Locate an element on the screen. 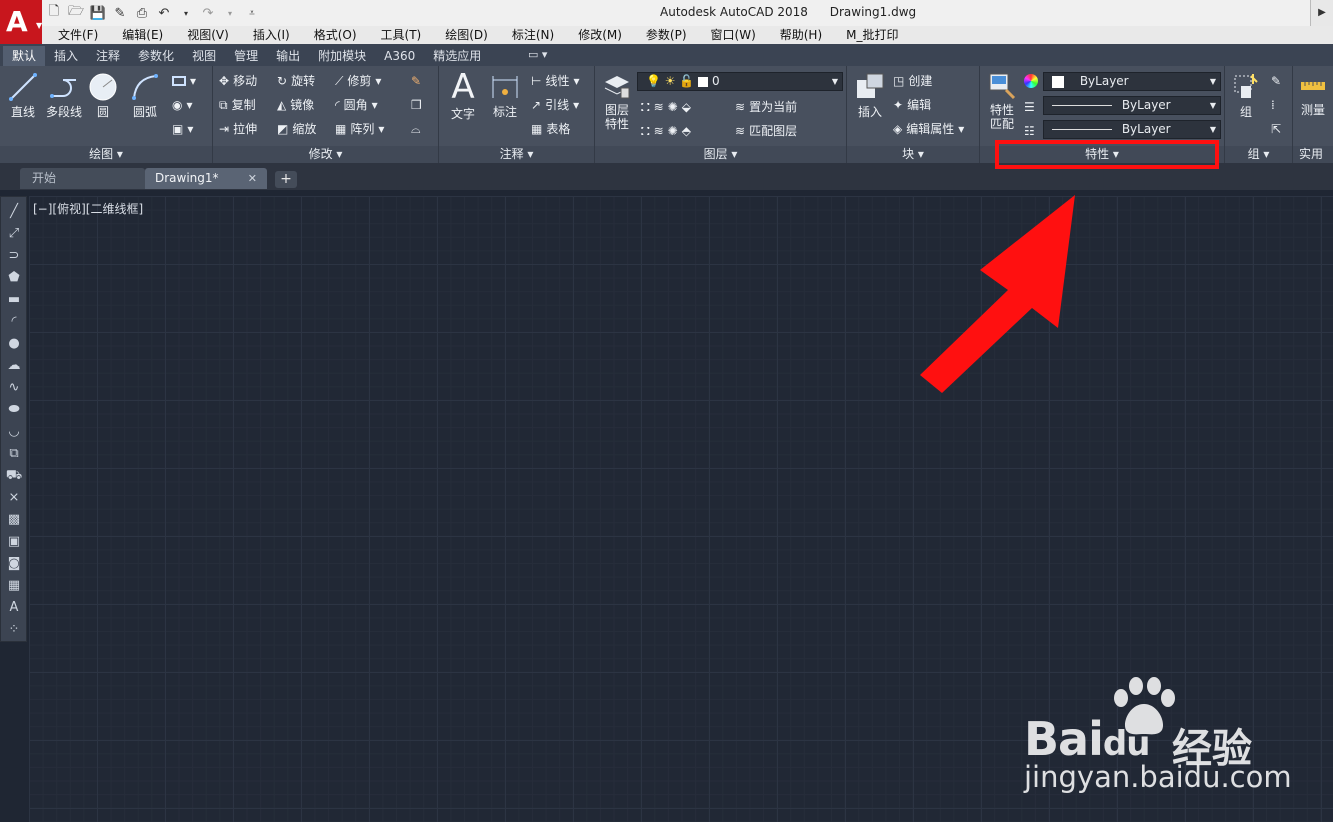 This screenshot has height=822, width=1333. match-layer-button: ≋ 匹配图层 is located at coordinates (766, 131).